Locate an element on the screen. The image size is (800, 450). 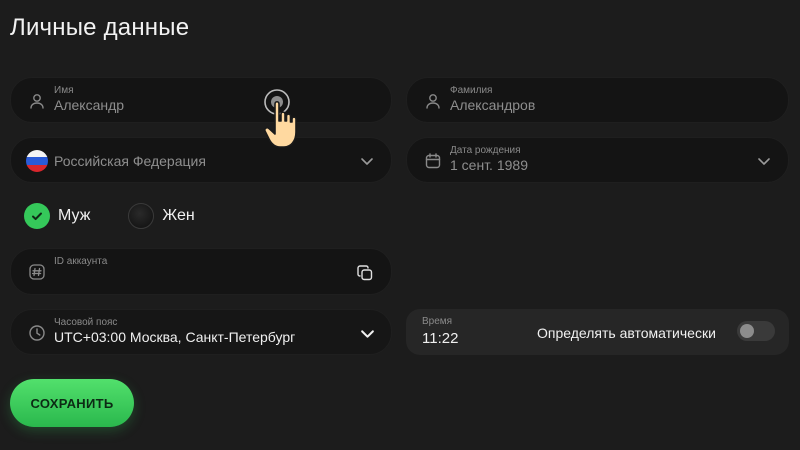
toggle-knob is located at coordinates (747, 331).